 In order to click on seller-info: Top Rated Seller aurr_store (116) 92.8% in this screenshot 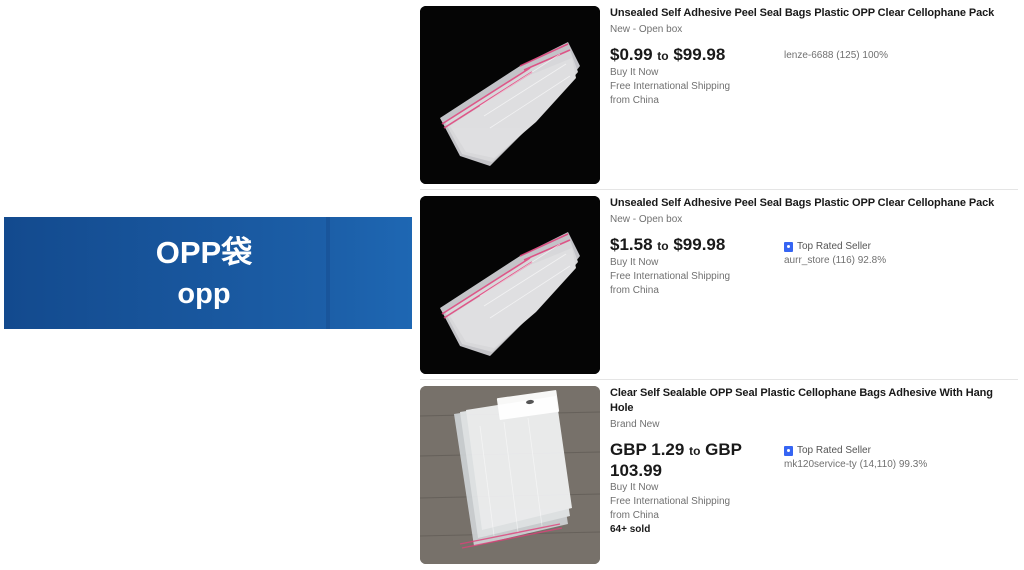, I will do `click(904, 254)`.